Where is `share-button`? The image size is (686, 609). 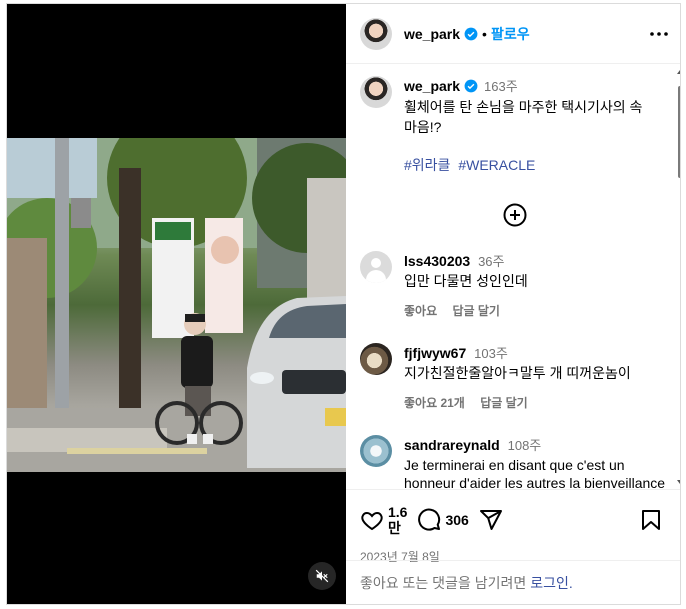 share-button is located at coordinates (491, 520).